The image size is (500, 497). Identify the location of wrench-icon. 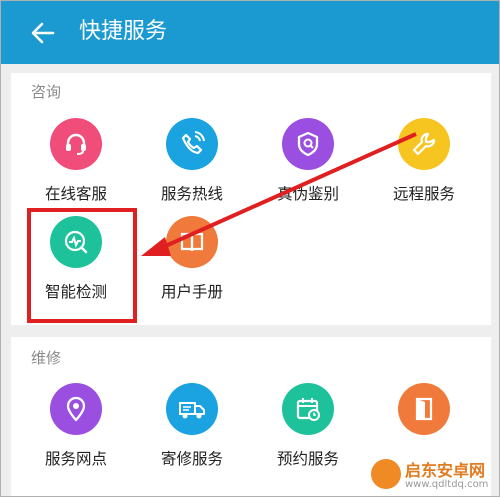
(424, 144).